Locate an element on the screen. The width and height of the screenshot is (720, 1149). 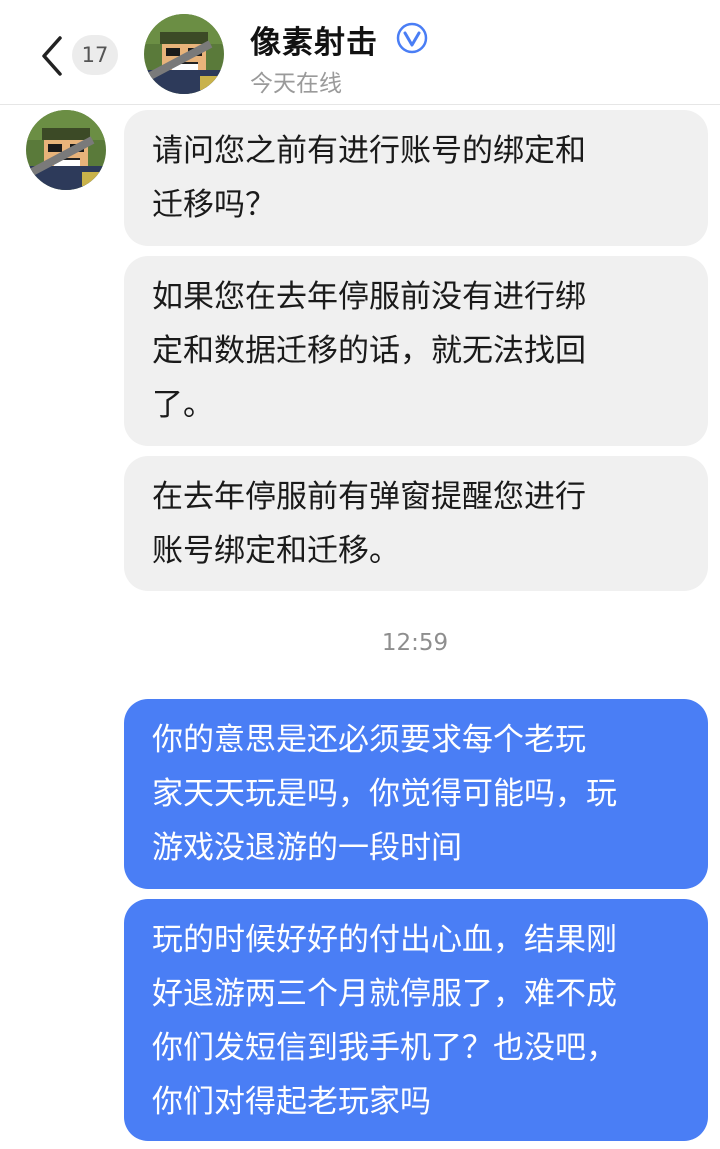
message-line: 在去年停服前有弹窗提醒您进行 is located at coordinates (369, 497).